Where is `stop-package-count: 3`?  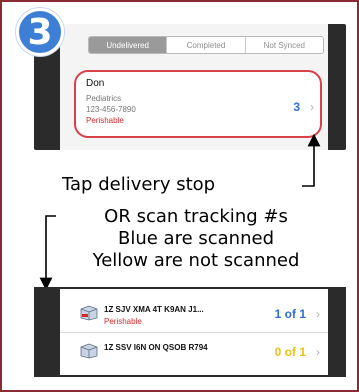 stop-package-count: 3 is located at coordinates (296, 107).